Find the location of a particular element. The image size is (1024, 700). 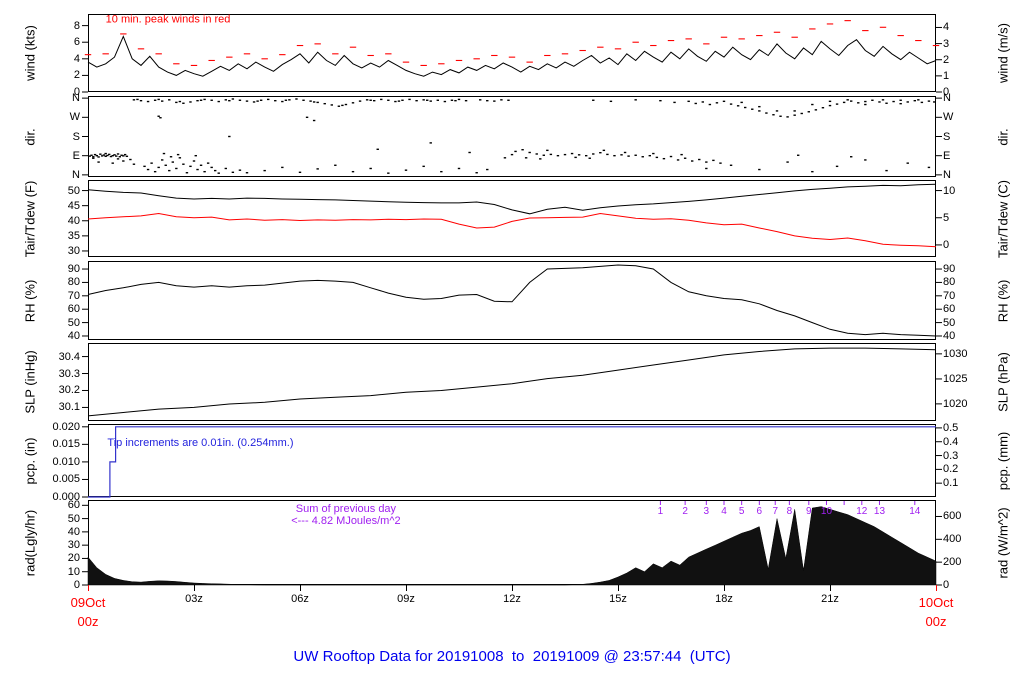

y-axis-label-dir-right: dir. is located at coordinates (1003, 136).